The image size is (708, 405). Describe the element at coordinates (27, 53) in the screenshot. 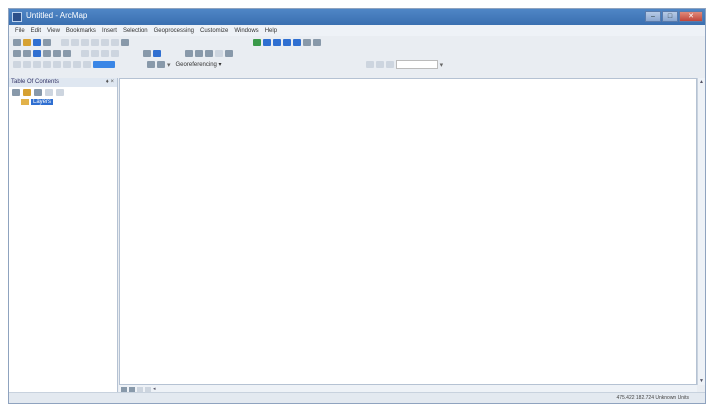

I see `zoom-out-icon` at that location.